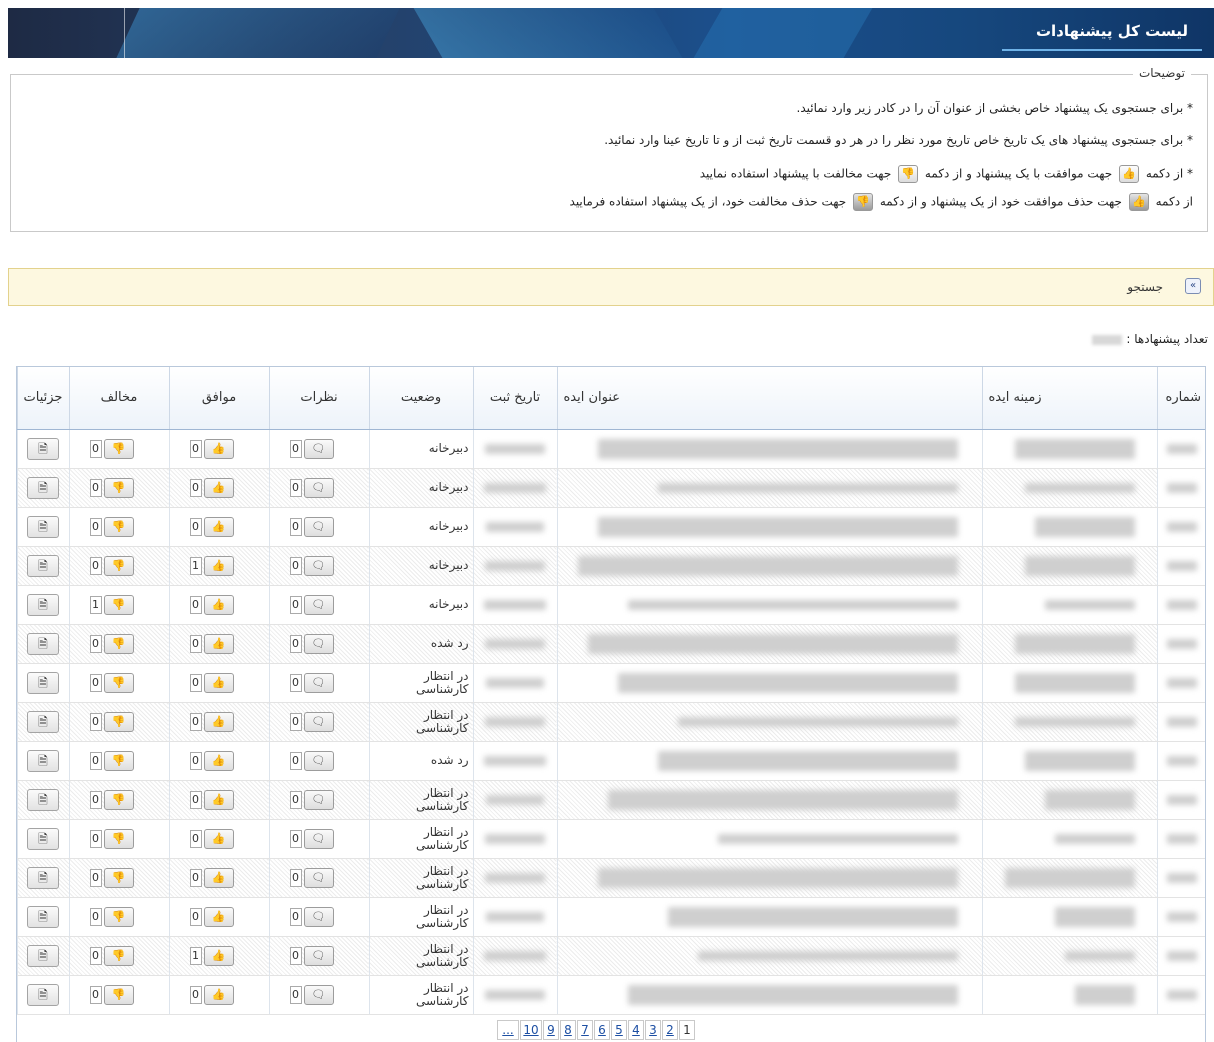 The height and width of the screenshot is (1042, 1214). I want to click on pager-page: 1, so click(687, 1030).